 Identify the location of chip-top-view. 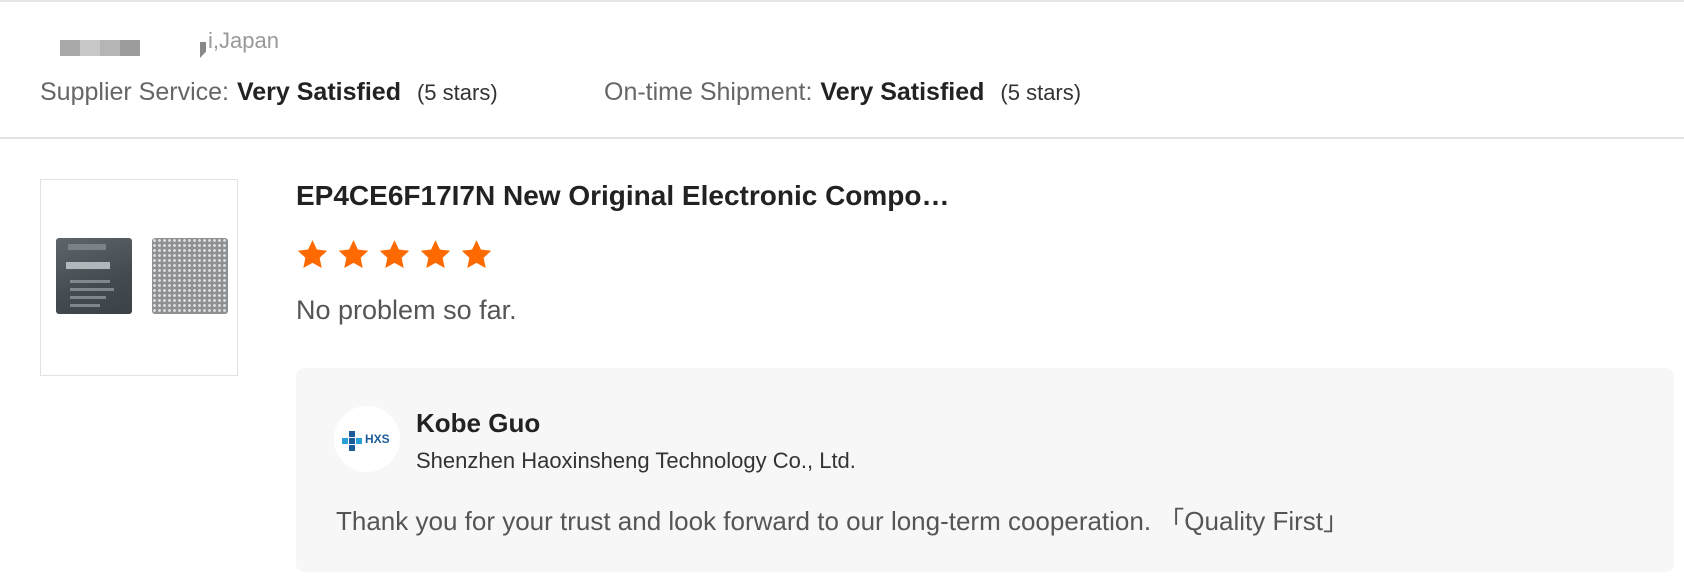
(94, 276).